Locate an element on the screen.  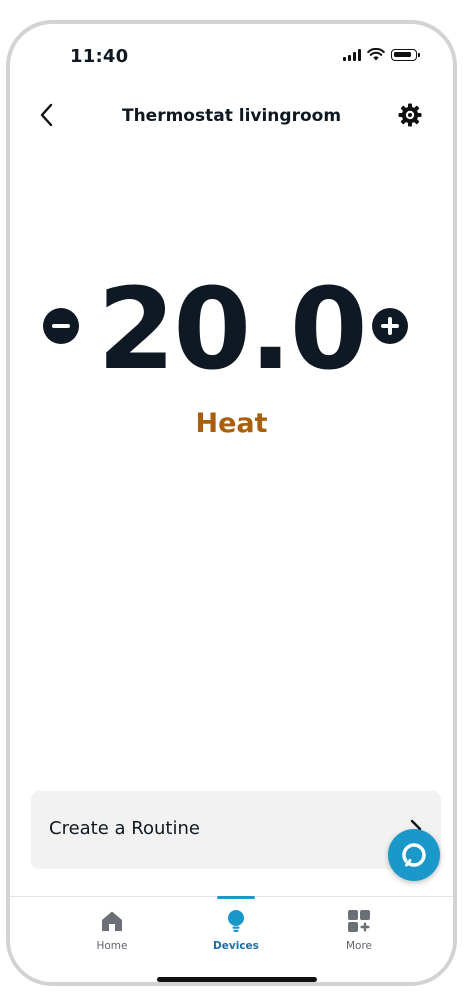
bottom-nav: Home Devices More is located at coordinates (231, 939).